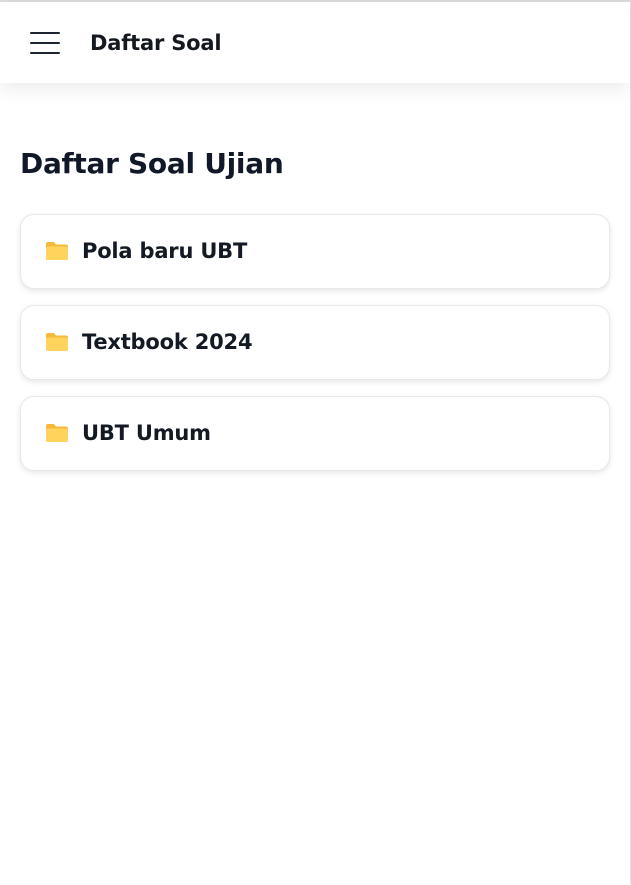 The width and height of the screenshot is (631, 885). Describe the element at coordinates (167, 342) in the screenshot. I see `folder-label: Textbook 2024` at that location.